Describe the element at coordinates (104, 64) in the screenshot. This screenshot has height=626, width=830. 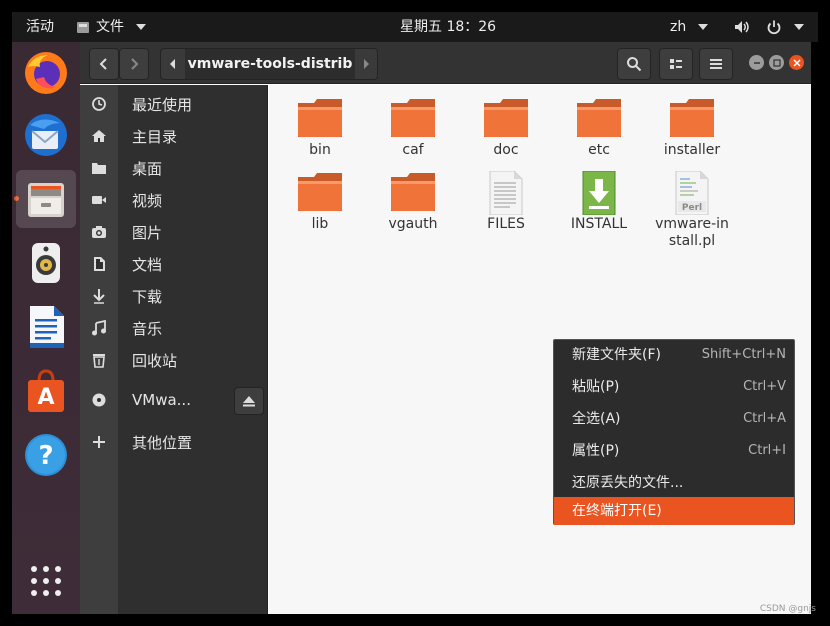
I see `back-button` at that location.